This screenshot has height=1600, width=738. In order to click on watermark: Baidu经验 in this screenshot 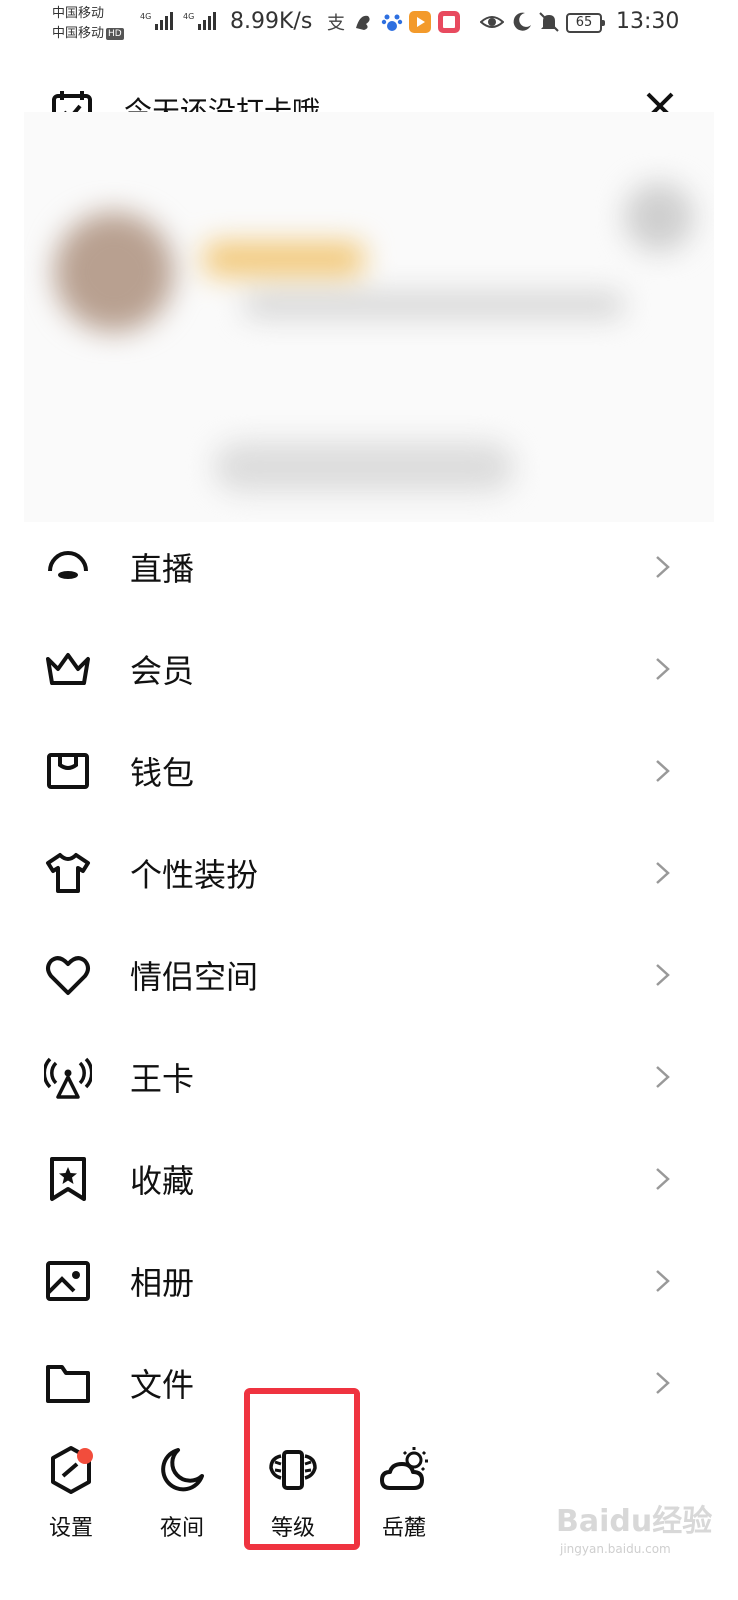, I will do `click(634, 1521)`.